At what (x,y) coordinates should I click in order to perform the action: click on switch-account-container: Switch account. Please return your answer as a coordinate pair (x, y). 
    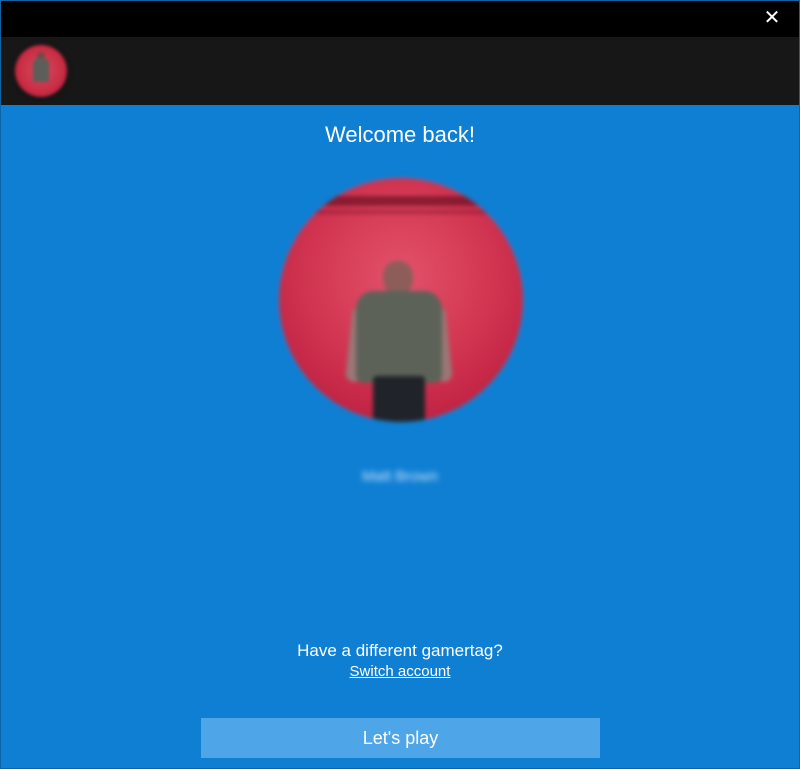
    Looking at the image, I should click on (400, 672).